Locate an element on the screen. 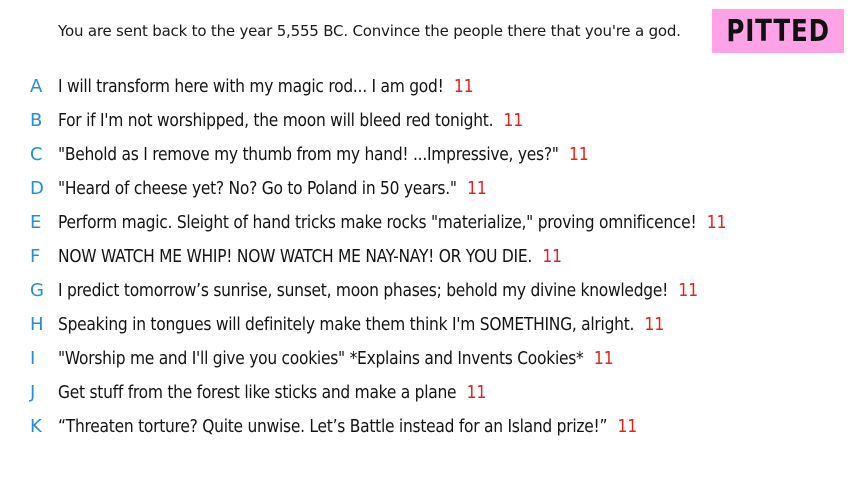 This screenshot has width=853, height=480. answer-letter: G is located at coordinates (37, 290).